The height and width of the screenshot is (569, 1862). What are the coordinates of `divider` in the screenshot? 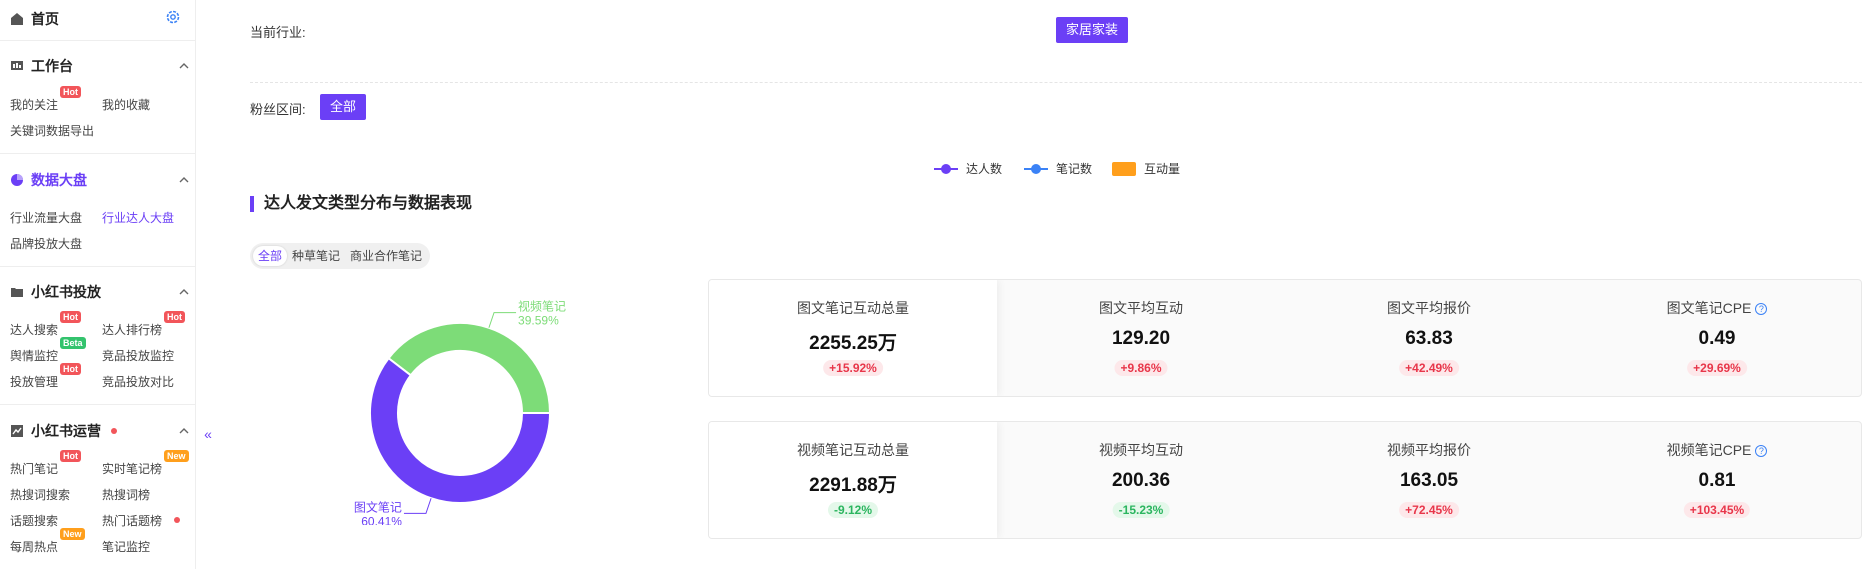 It's located at (1056, 82).